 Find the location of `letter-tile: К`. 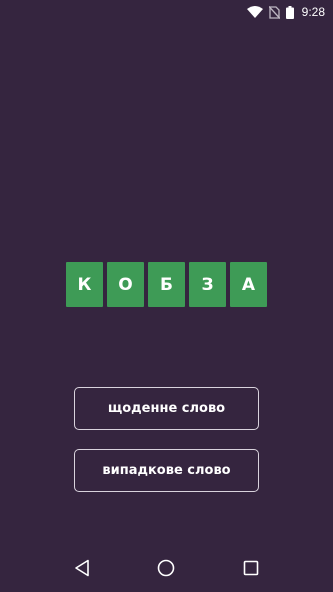

letter-tile: К is located at coordinates (84, 284).